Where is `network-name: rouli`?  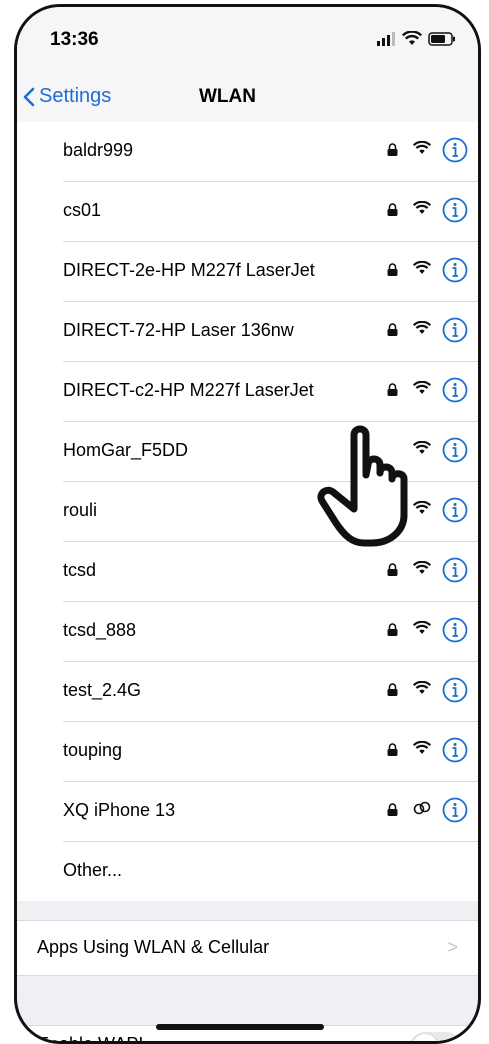
network-name: rouli is located at coordinates (80, 510).